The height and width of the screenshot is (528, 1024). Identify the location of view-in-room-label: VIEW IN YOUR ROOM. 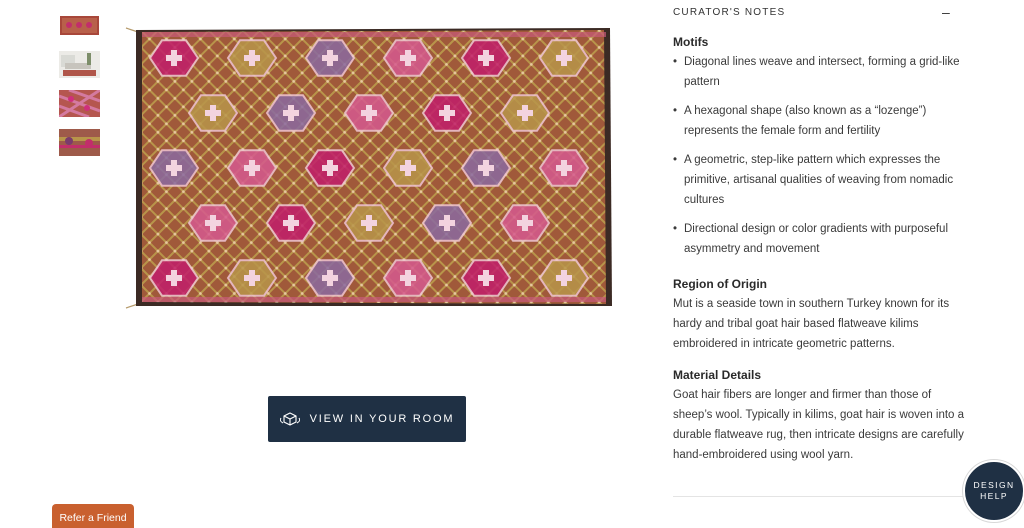
(382, 419).